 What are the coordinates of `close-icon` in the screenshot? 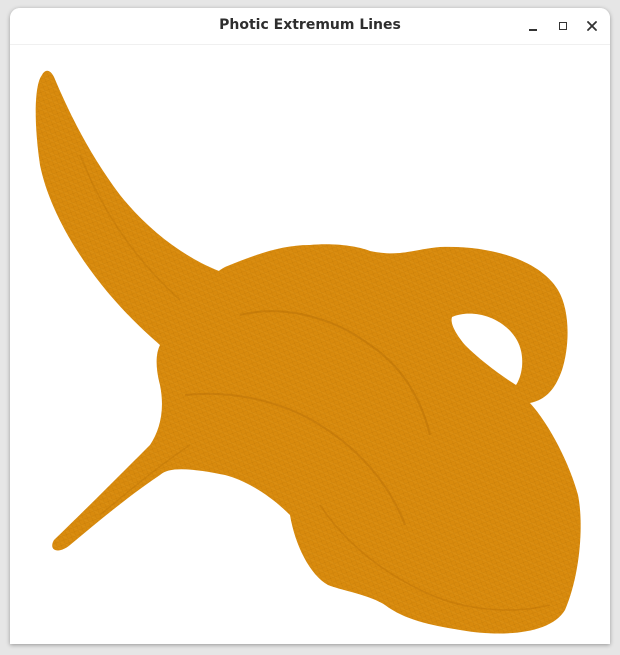 It's located at (592, 26).